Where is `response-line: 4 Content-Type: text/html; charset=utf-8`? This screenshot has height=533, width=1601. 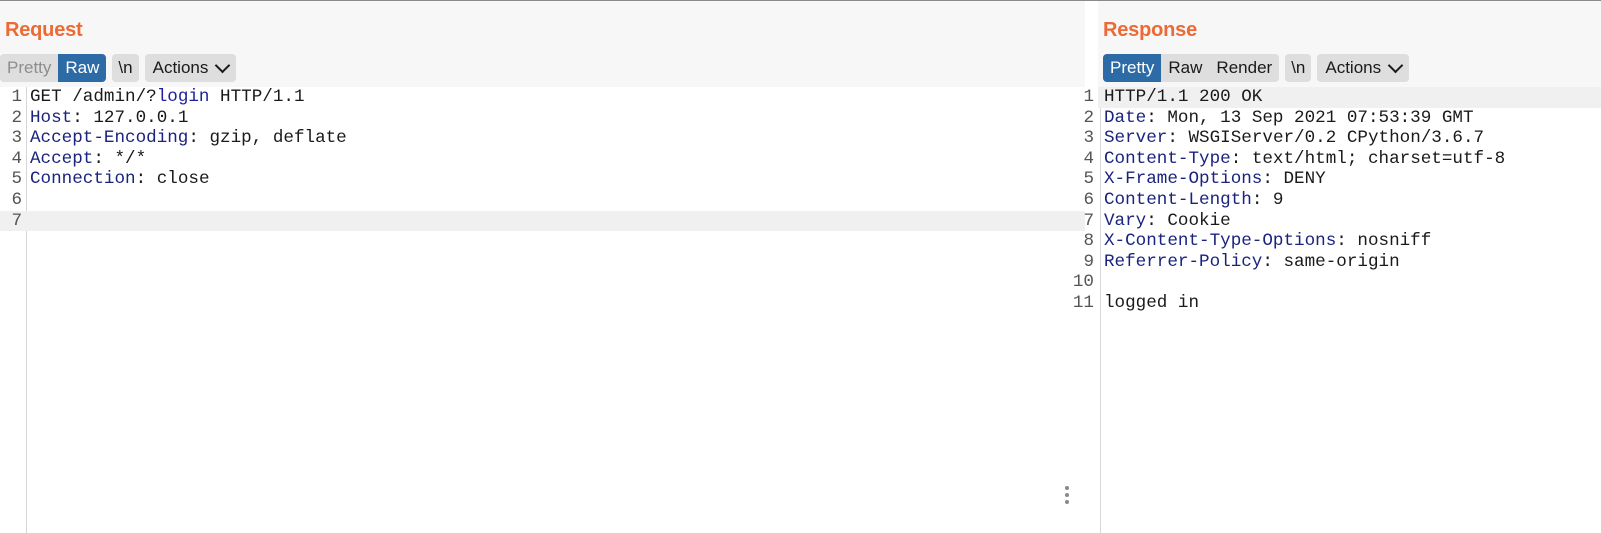 response-line: 4 Content-Type: text/html; charset=utf-8 is located at coordinates (1342, 159).